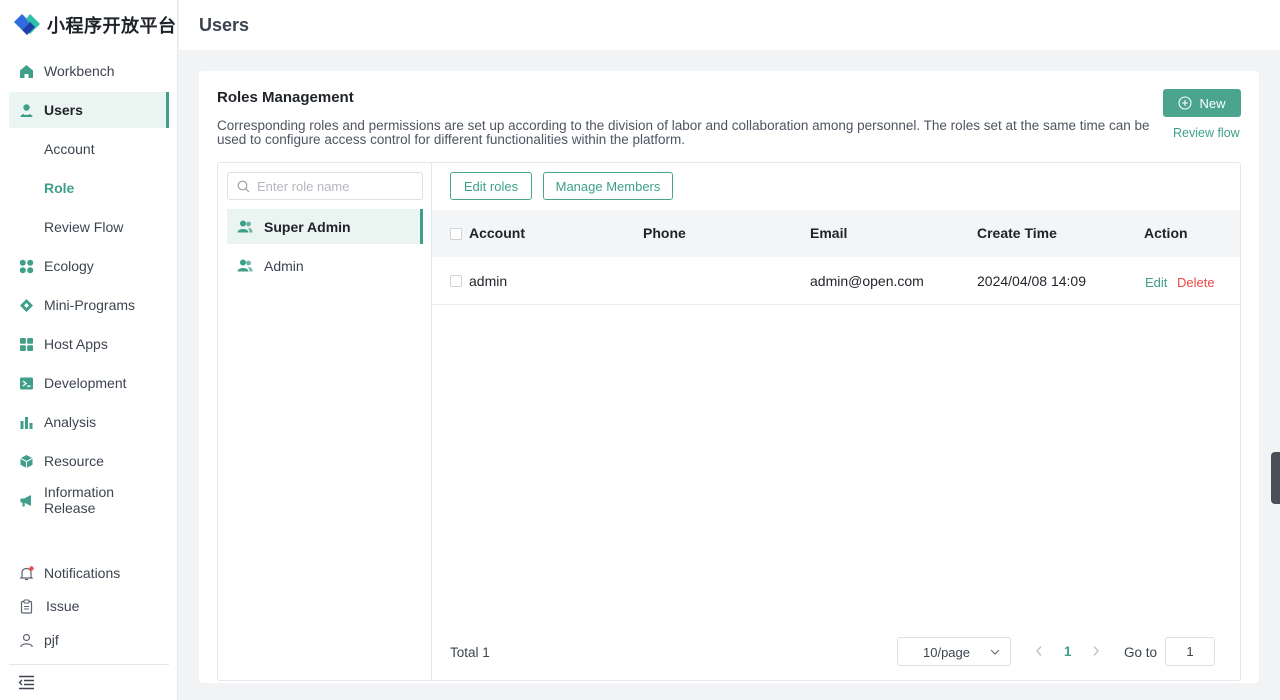  I want to click on sidebar-item-development: Development, so click(89, 383).